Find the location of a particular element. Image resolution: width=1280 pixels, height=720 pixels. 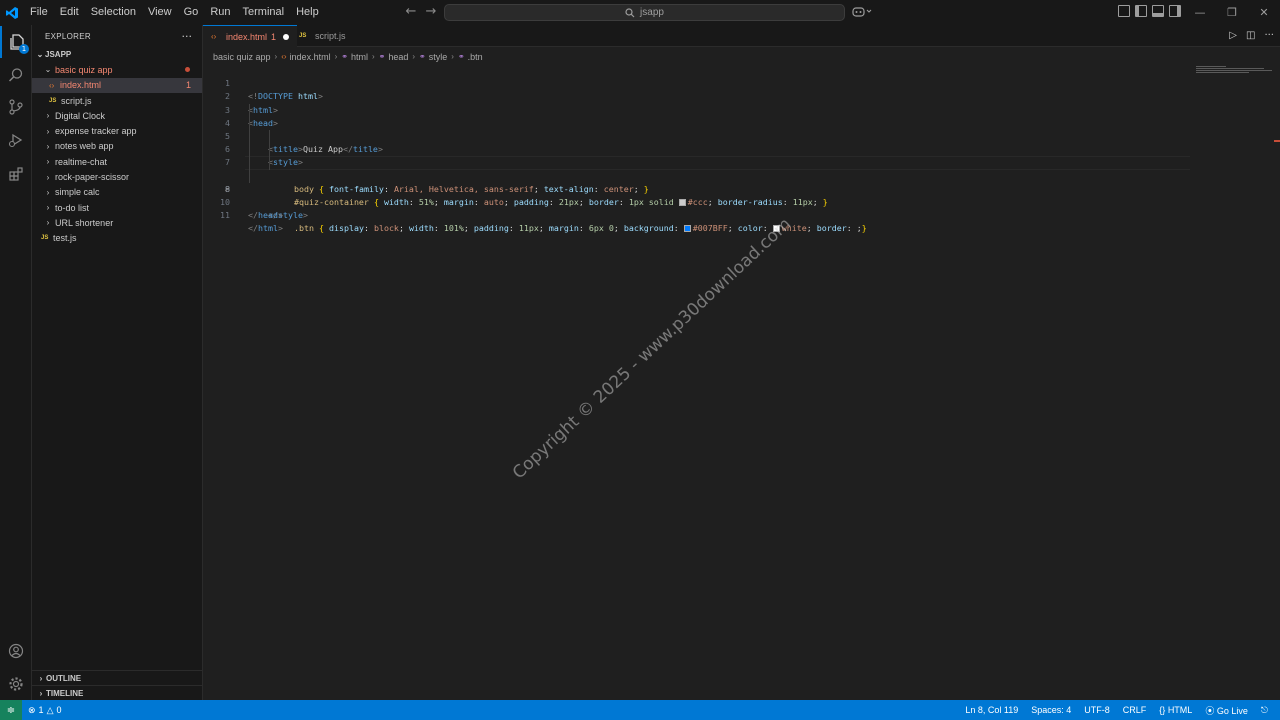

command-center-search: jsapp is located at coordinates (644, 12).